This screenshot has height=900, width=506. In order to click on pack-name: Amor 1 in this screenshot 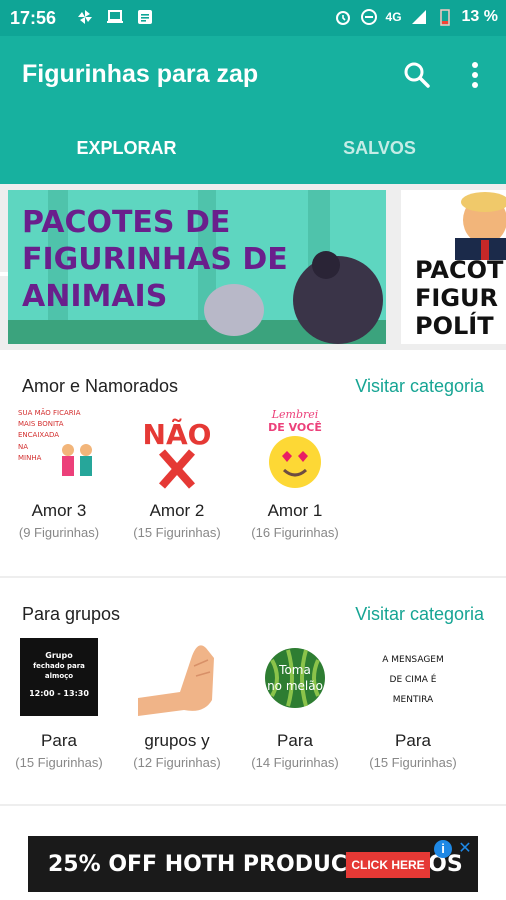, I will do `click(295, 510)`.